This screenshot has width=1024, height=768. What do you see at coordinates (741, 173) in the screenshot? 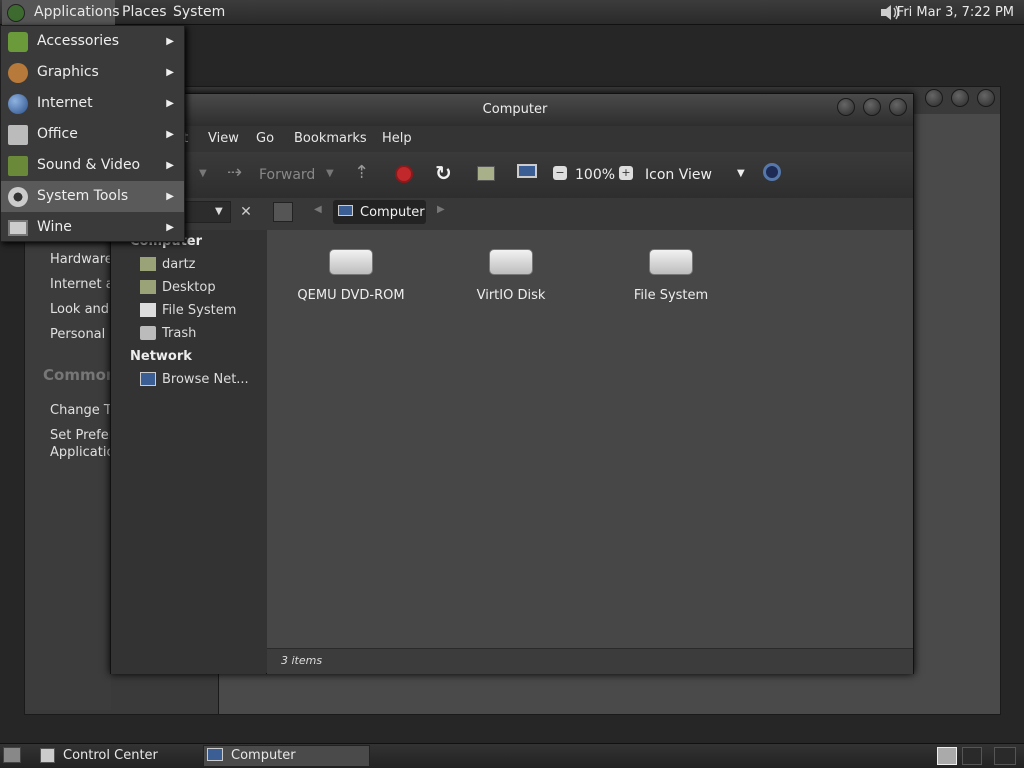
I see `view-mode-dropdown-icon: ▼` at bounding box center [741, 173].